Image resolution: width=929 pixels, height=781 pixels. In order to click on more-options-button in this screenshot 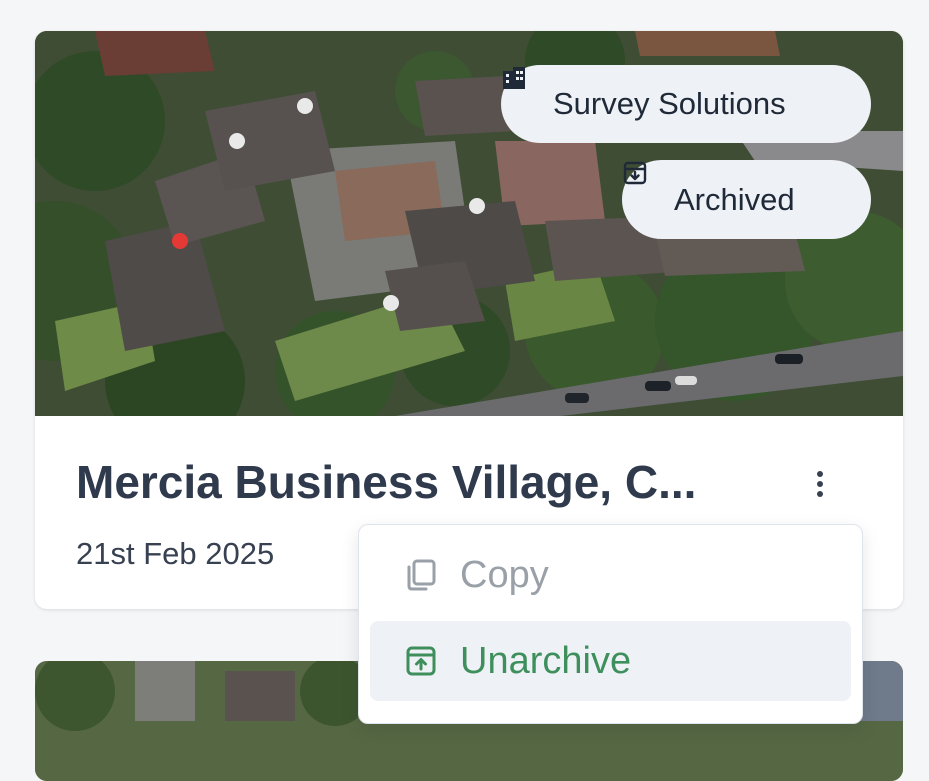, I will do `click(820, 484)`.